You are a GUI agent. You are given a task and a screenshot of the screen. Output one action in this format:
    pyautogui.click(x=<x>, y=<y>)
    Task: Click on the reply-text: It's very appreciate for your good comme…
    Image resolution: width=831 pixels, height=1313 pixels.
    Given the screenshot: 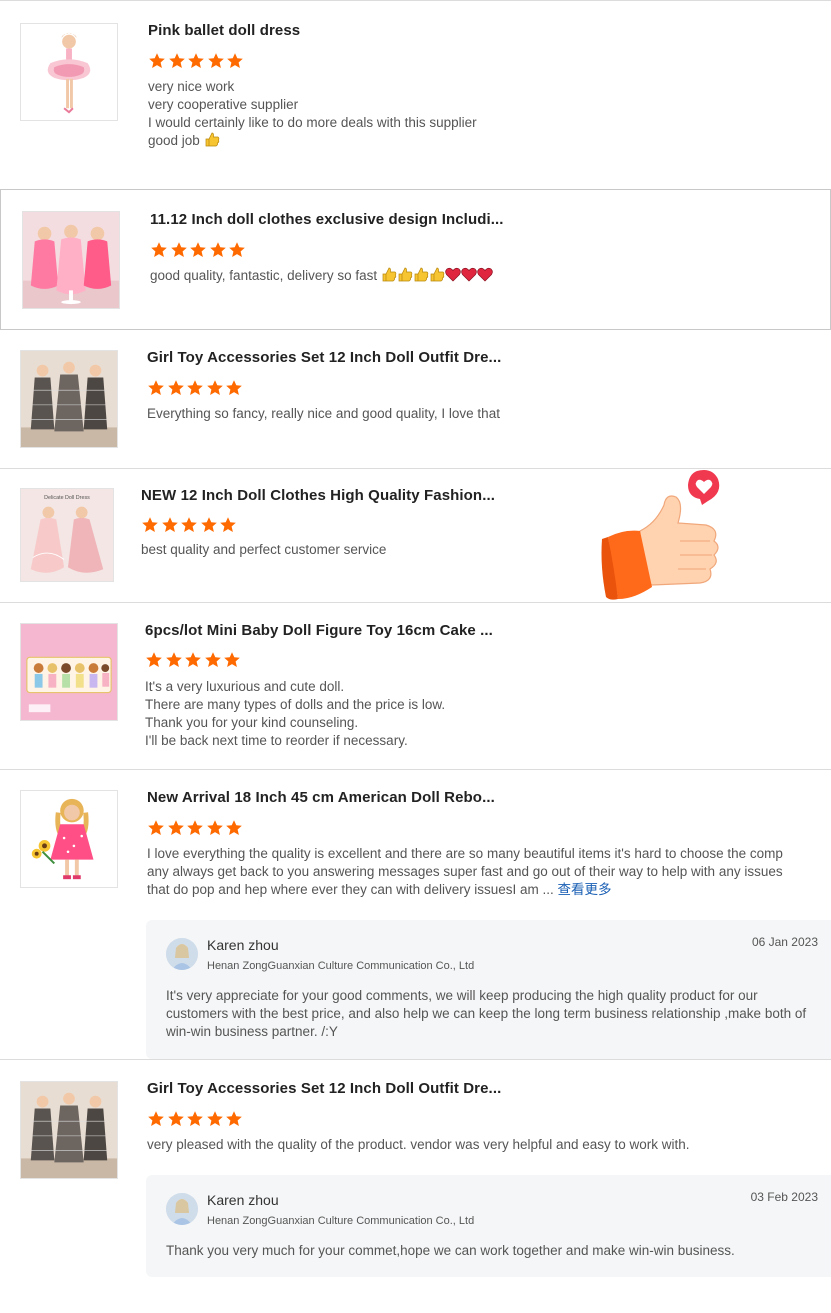 What is the action you would take?
    pyautogui.click(x=496, y=1014)
    